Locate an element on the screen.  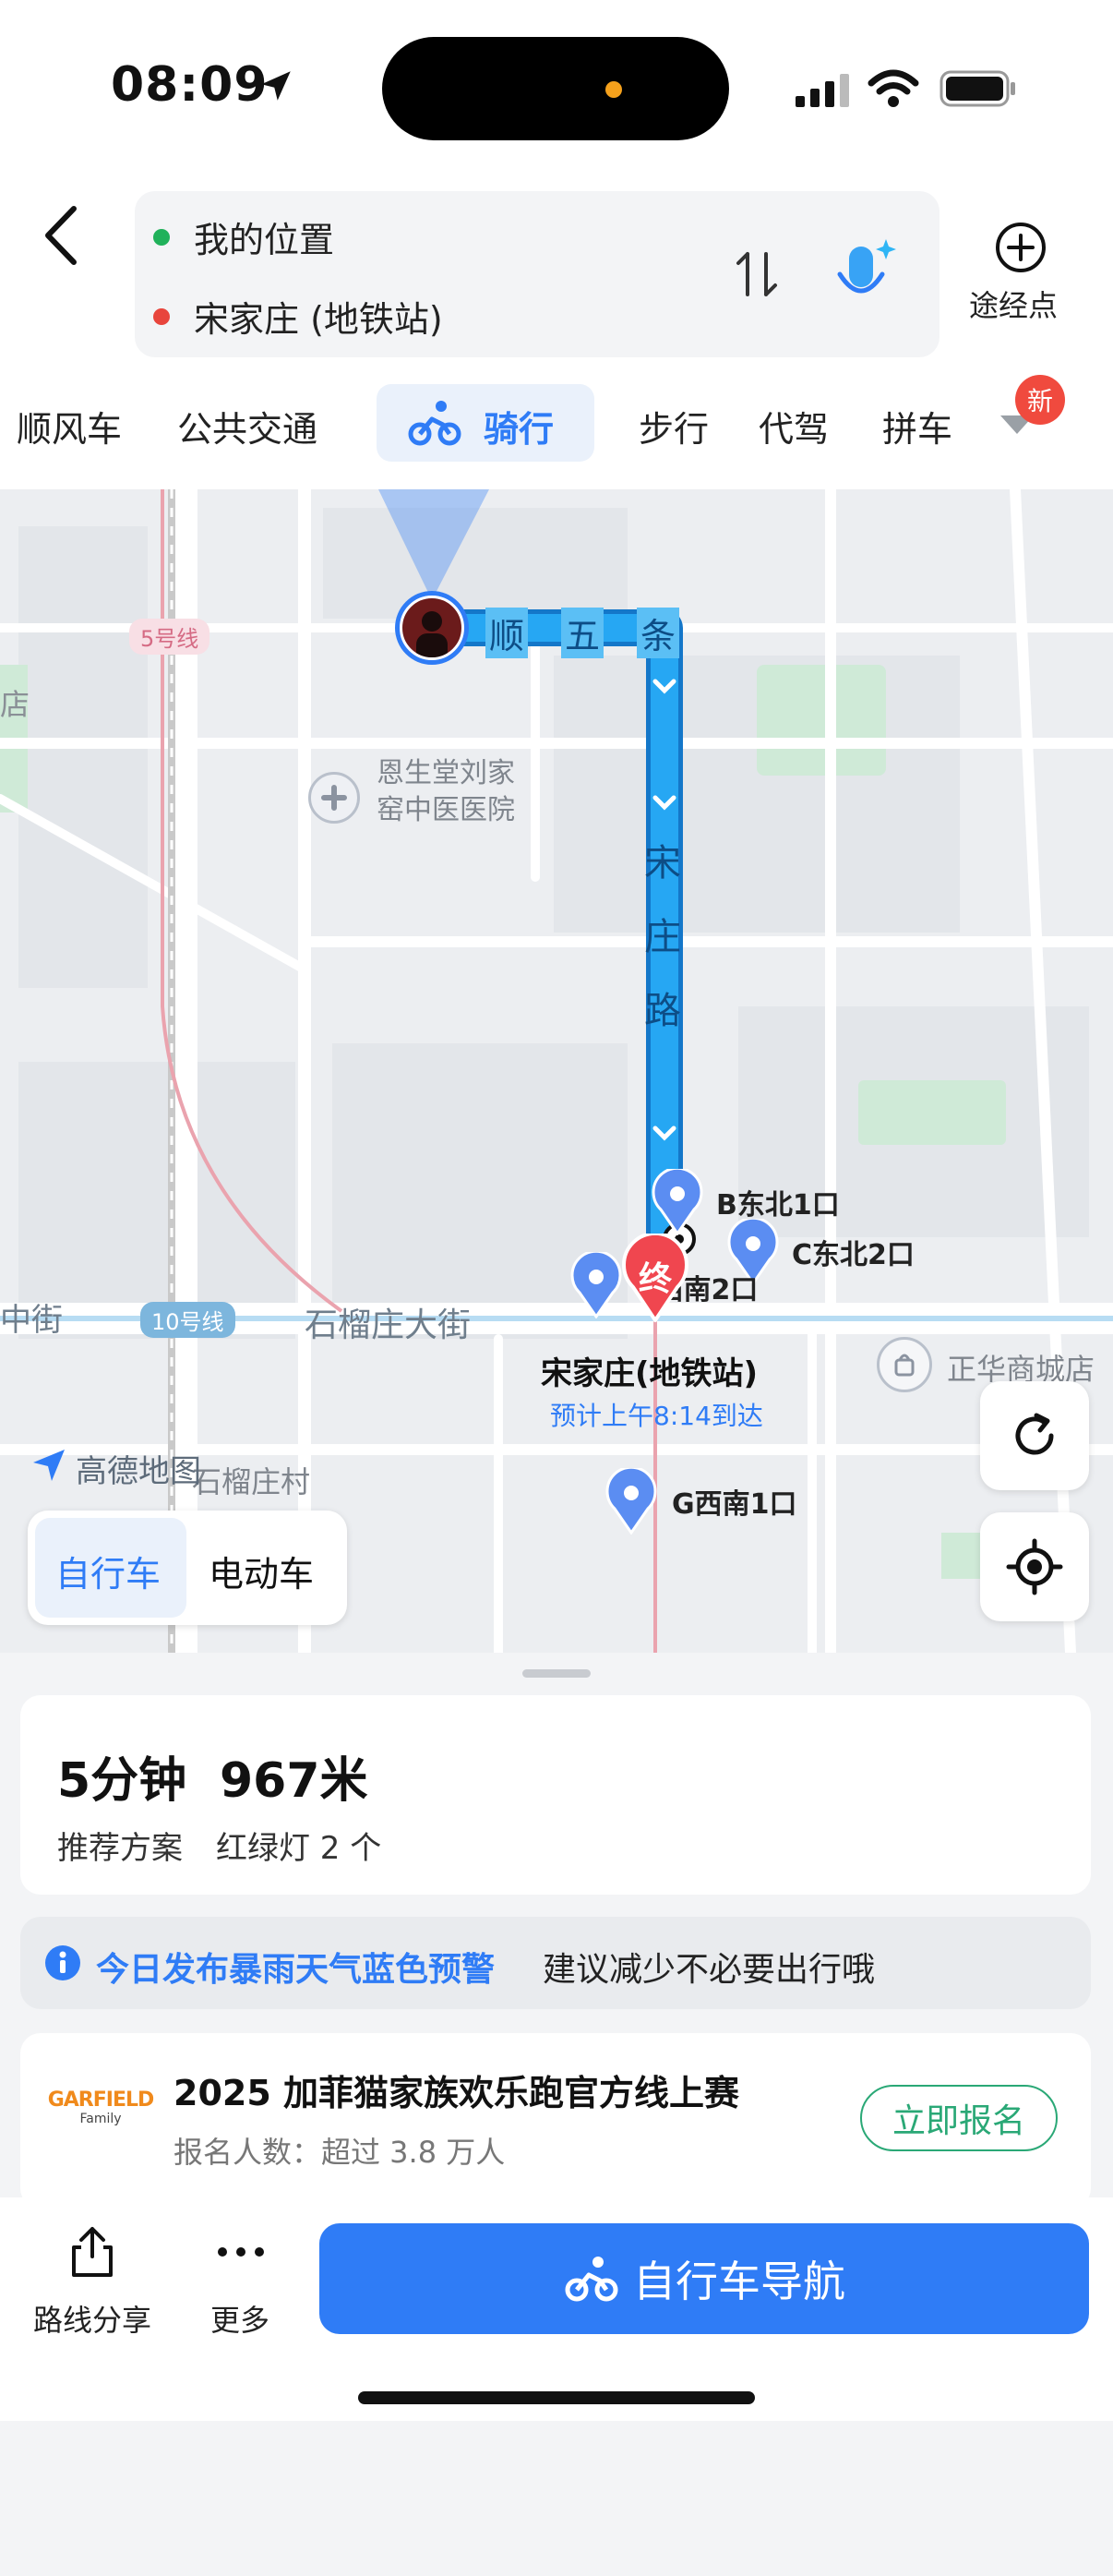
exit-c-label: C东北2口 is located at coordinates (853, 1252).